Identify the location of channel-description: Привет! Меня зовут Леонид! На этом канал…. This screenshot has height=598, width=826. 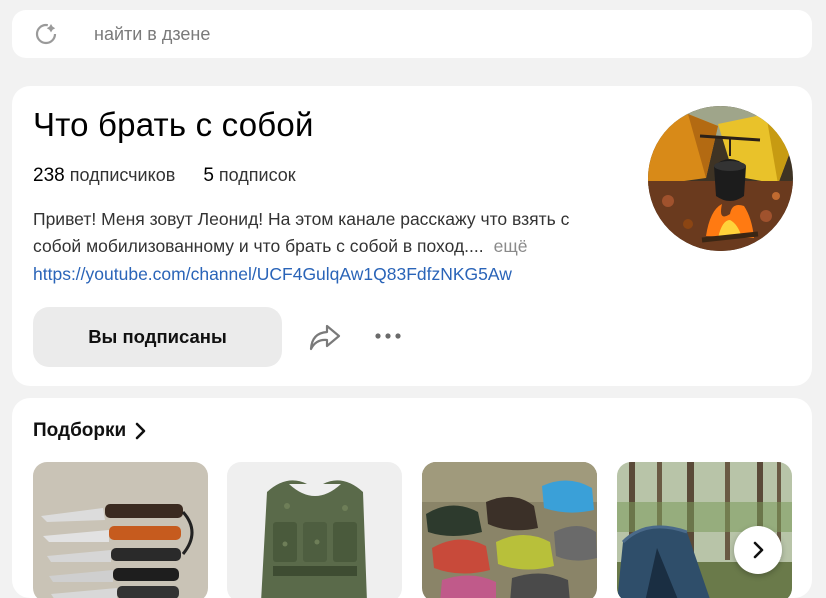
(323, 233).